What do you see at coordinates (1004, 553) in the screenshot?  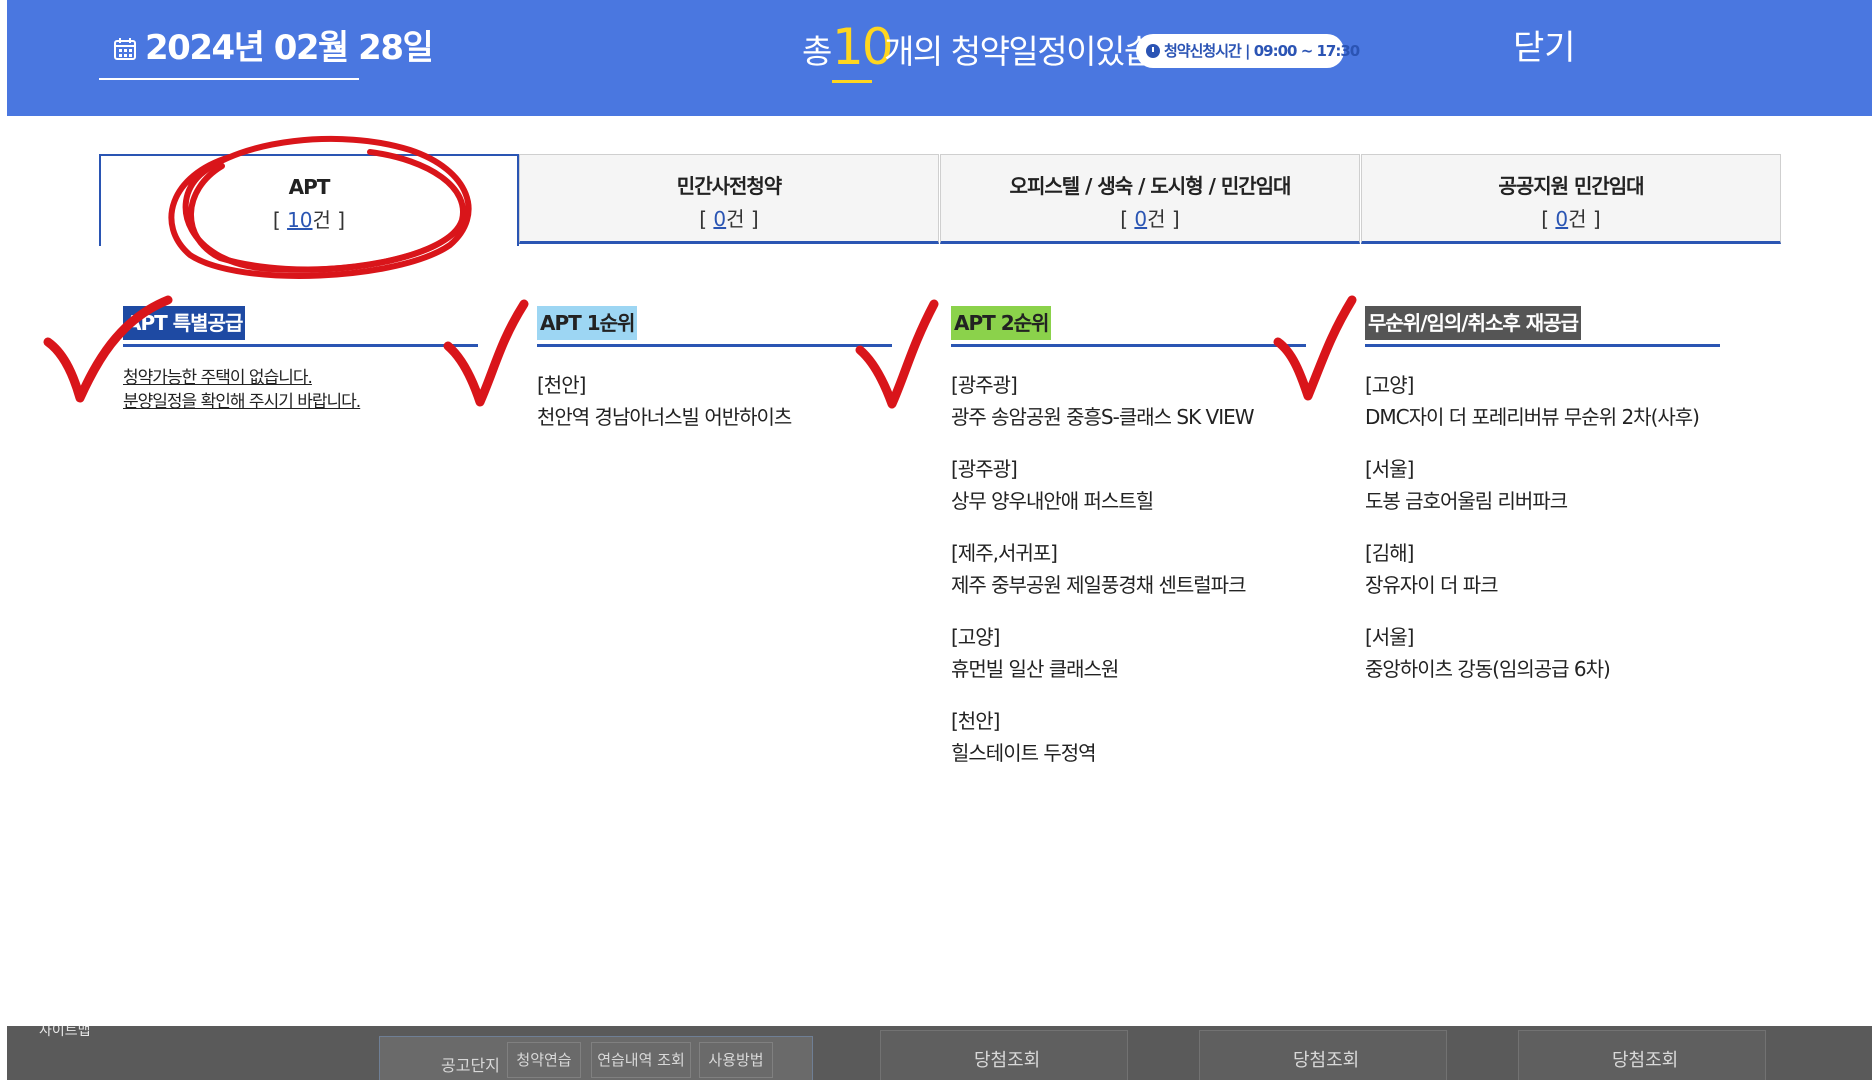 I see `item-region: [제주,서귀포]` at bounding box center [1004, 553].